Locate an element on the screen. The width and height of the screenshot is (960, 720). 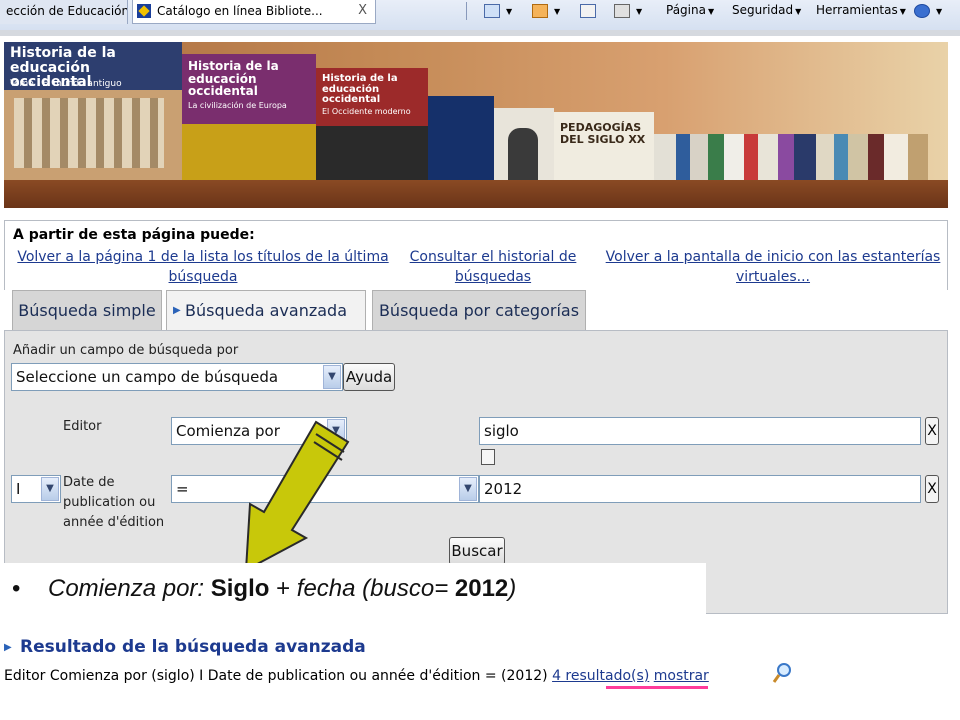
search-history-link: Consultar el historial de búsquedas is located at coordinates (493, 267).